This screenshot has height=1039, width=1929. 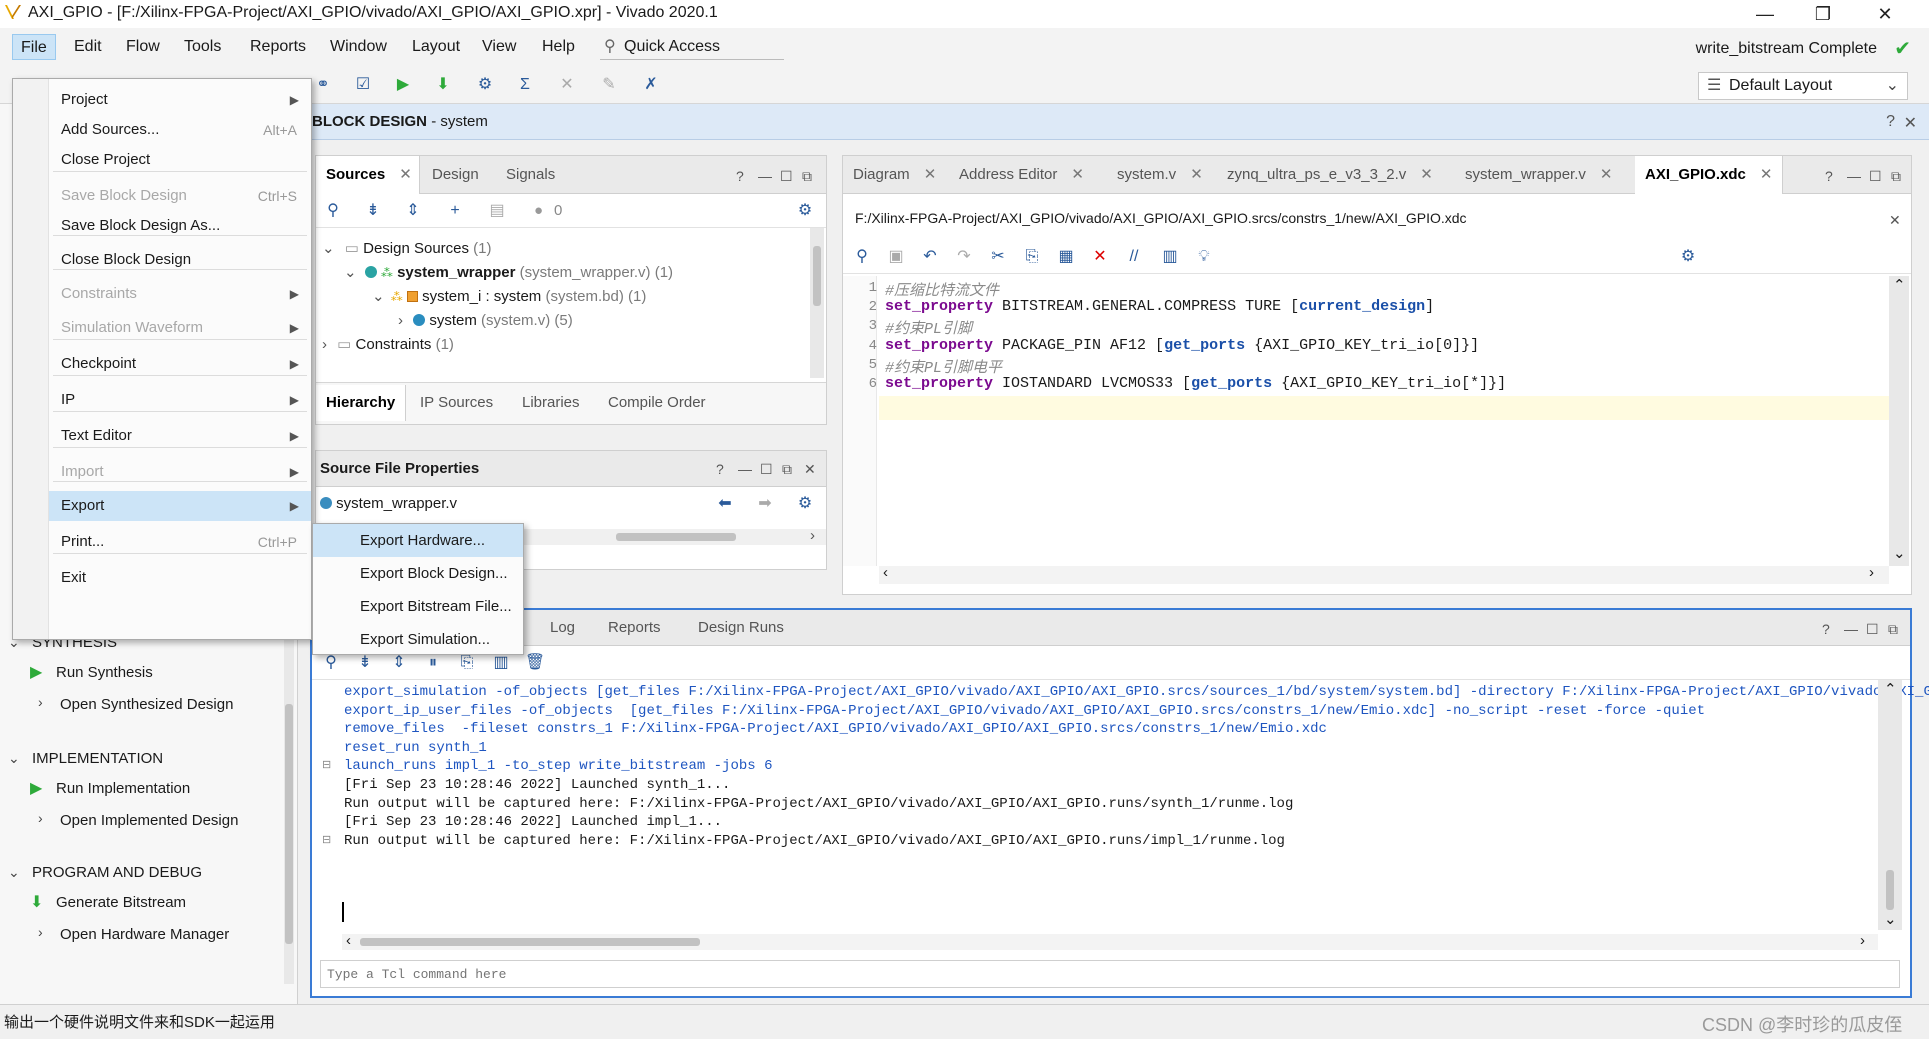 I want to click on menu-help: Help, so click(x=558, y=47).